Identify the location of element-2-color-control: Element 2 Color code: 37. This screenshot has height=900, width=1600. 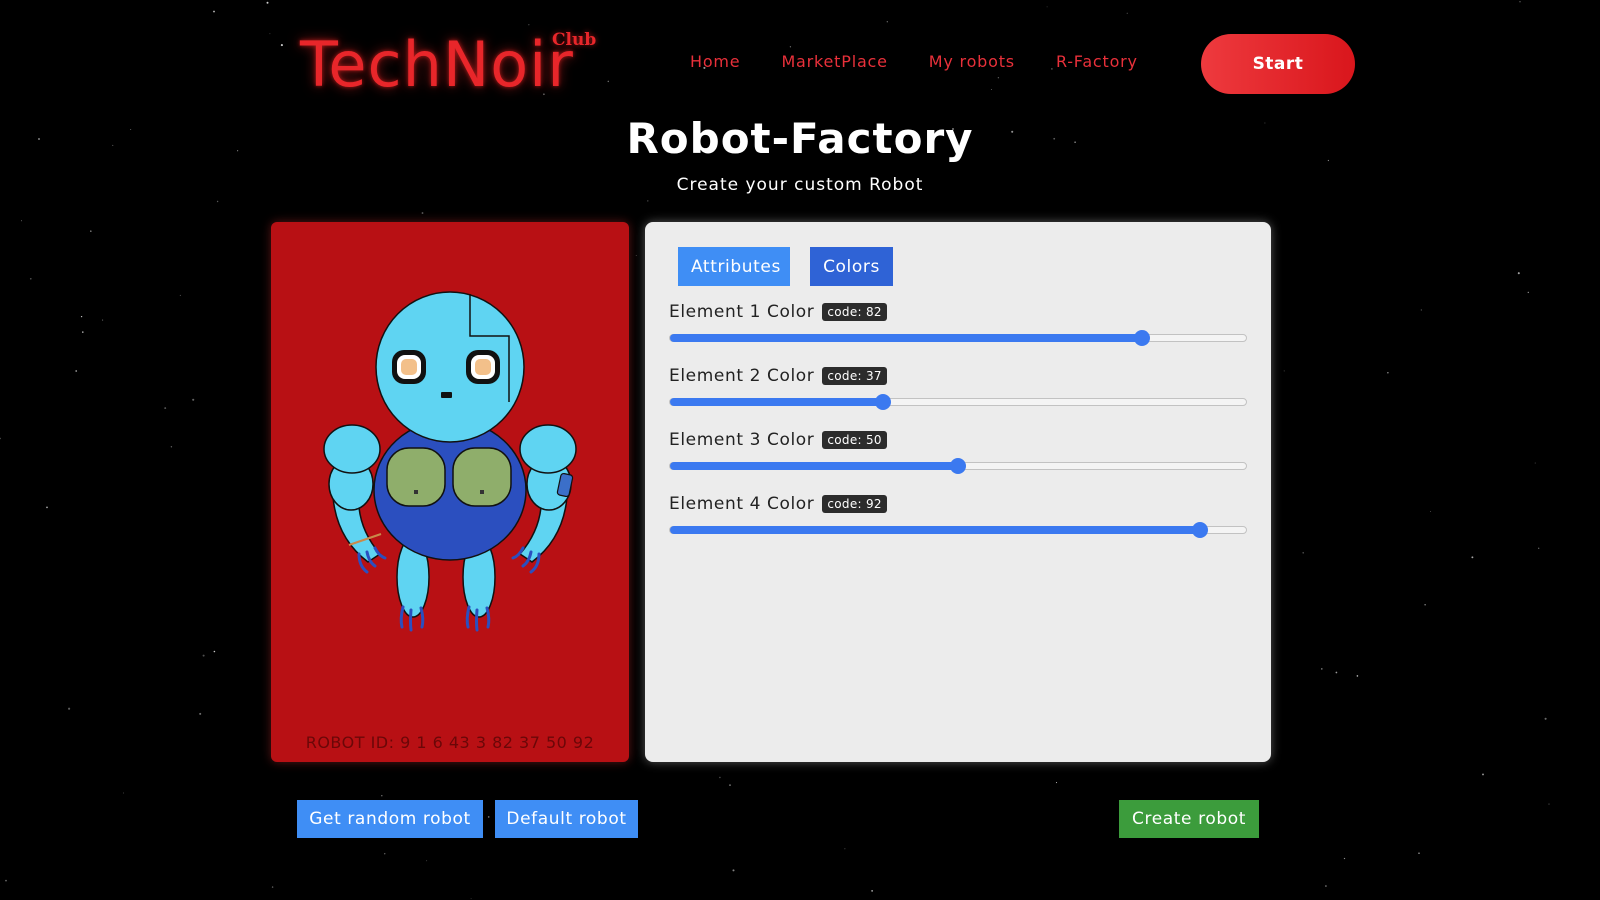
(958, 388).